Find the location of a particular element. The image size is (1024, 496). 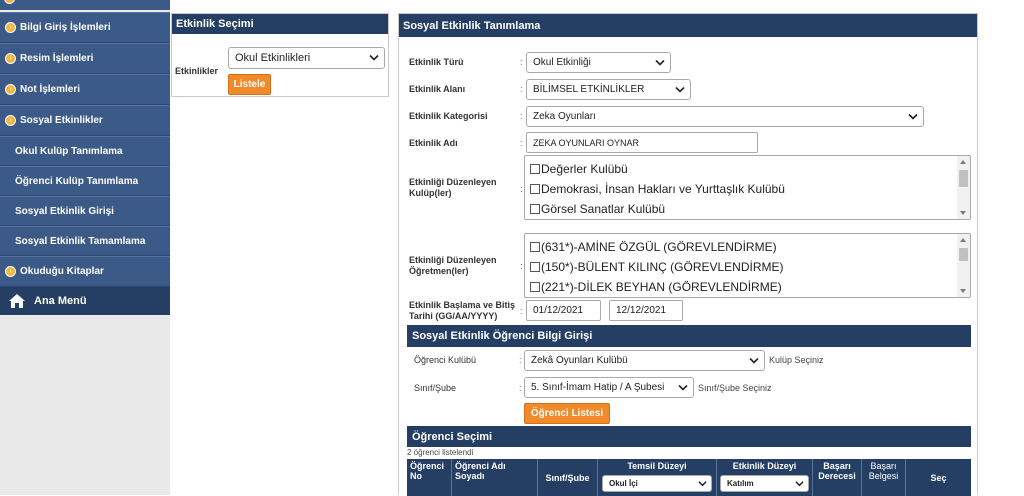

etkinlik-duzeyi-select: Katılım is located at coordinates (764, 483).